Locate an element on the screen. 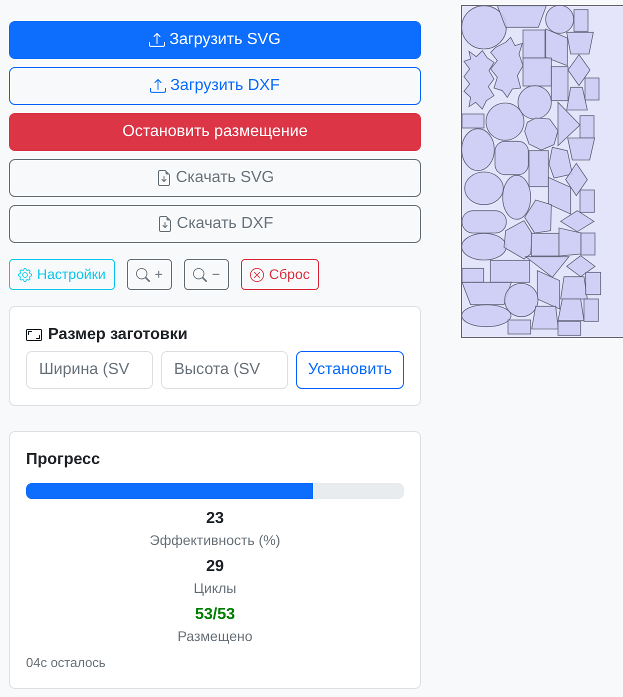 Image resolution: width=623 pixels, height=697 pixels. download-button: Скачать DXF is located at coordinates (215, 224).